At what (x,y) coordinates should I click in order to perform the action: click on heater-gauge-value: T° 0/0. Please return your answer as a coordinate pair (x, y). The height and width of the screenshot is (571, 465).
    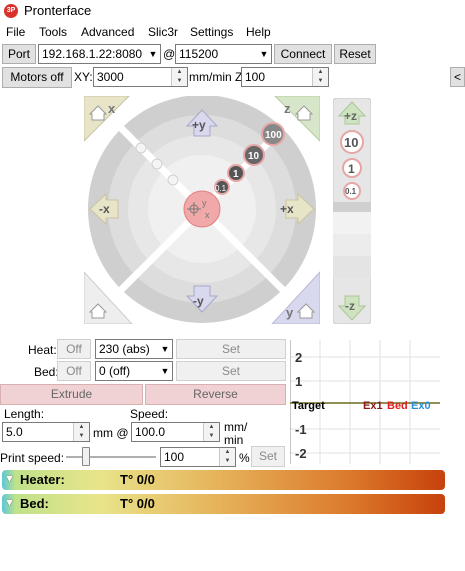
    Looking at the image, I should click on (137, 479).